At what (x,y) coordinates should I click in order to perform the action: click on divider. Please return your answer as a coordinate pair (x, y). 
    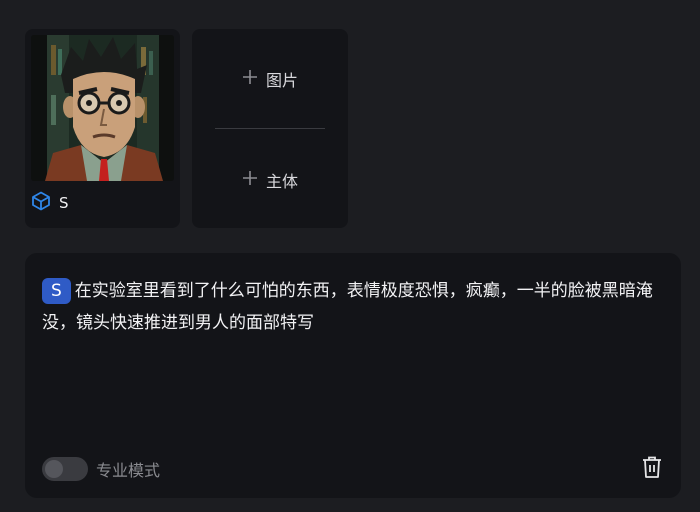
    Looking at the image, I should click on (270, 128).